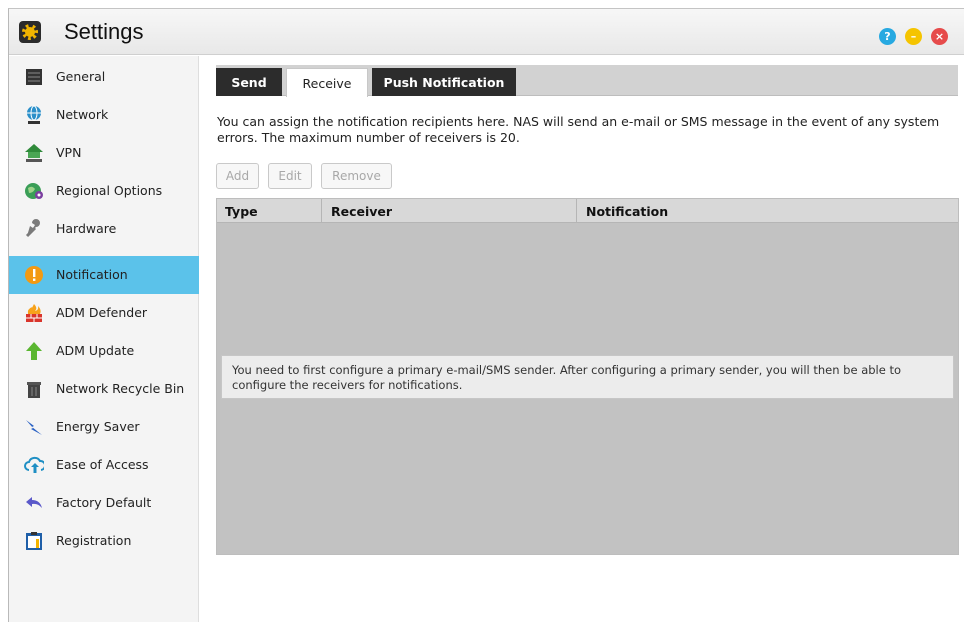  Describe the element at coordinates (30, 32) in the screenshot. I see `settings-app-icon` at that location.